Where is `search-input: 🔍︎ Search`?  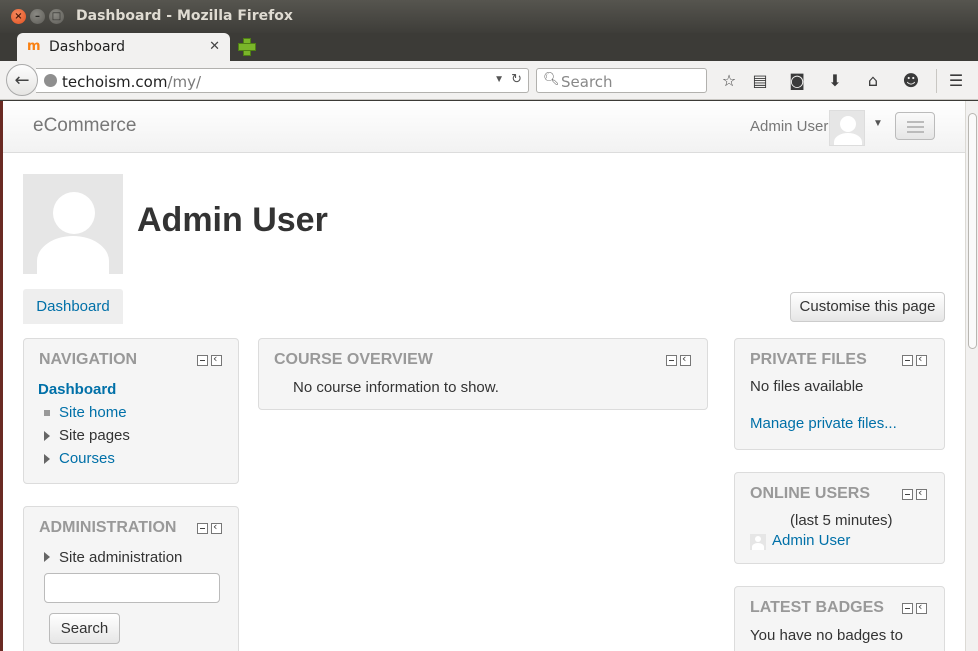
search-input: 🔍︎ Search is located at coordinates (621, 80).